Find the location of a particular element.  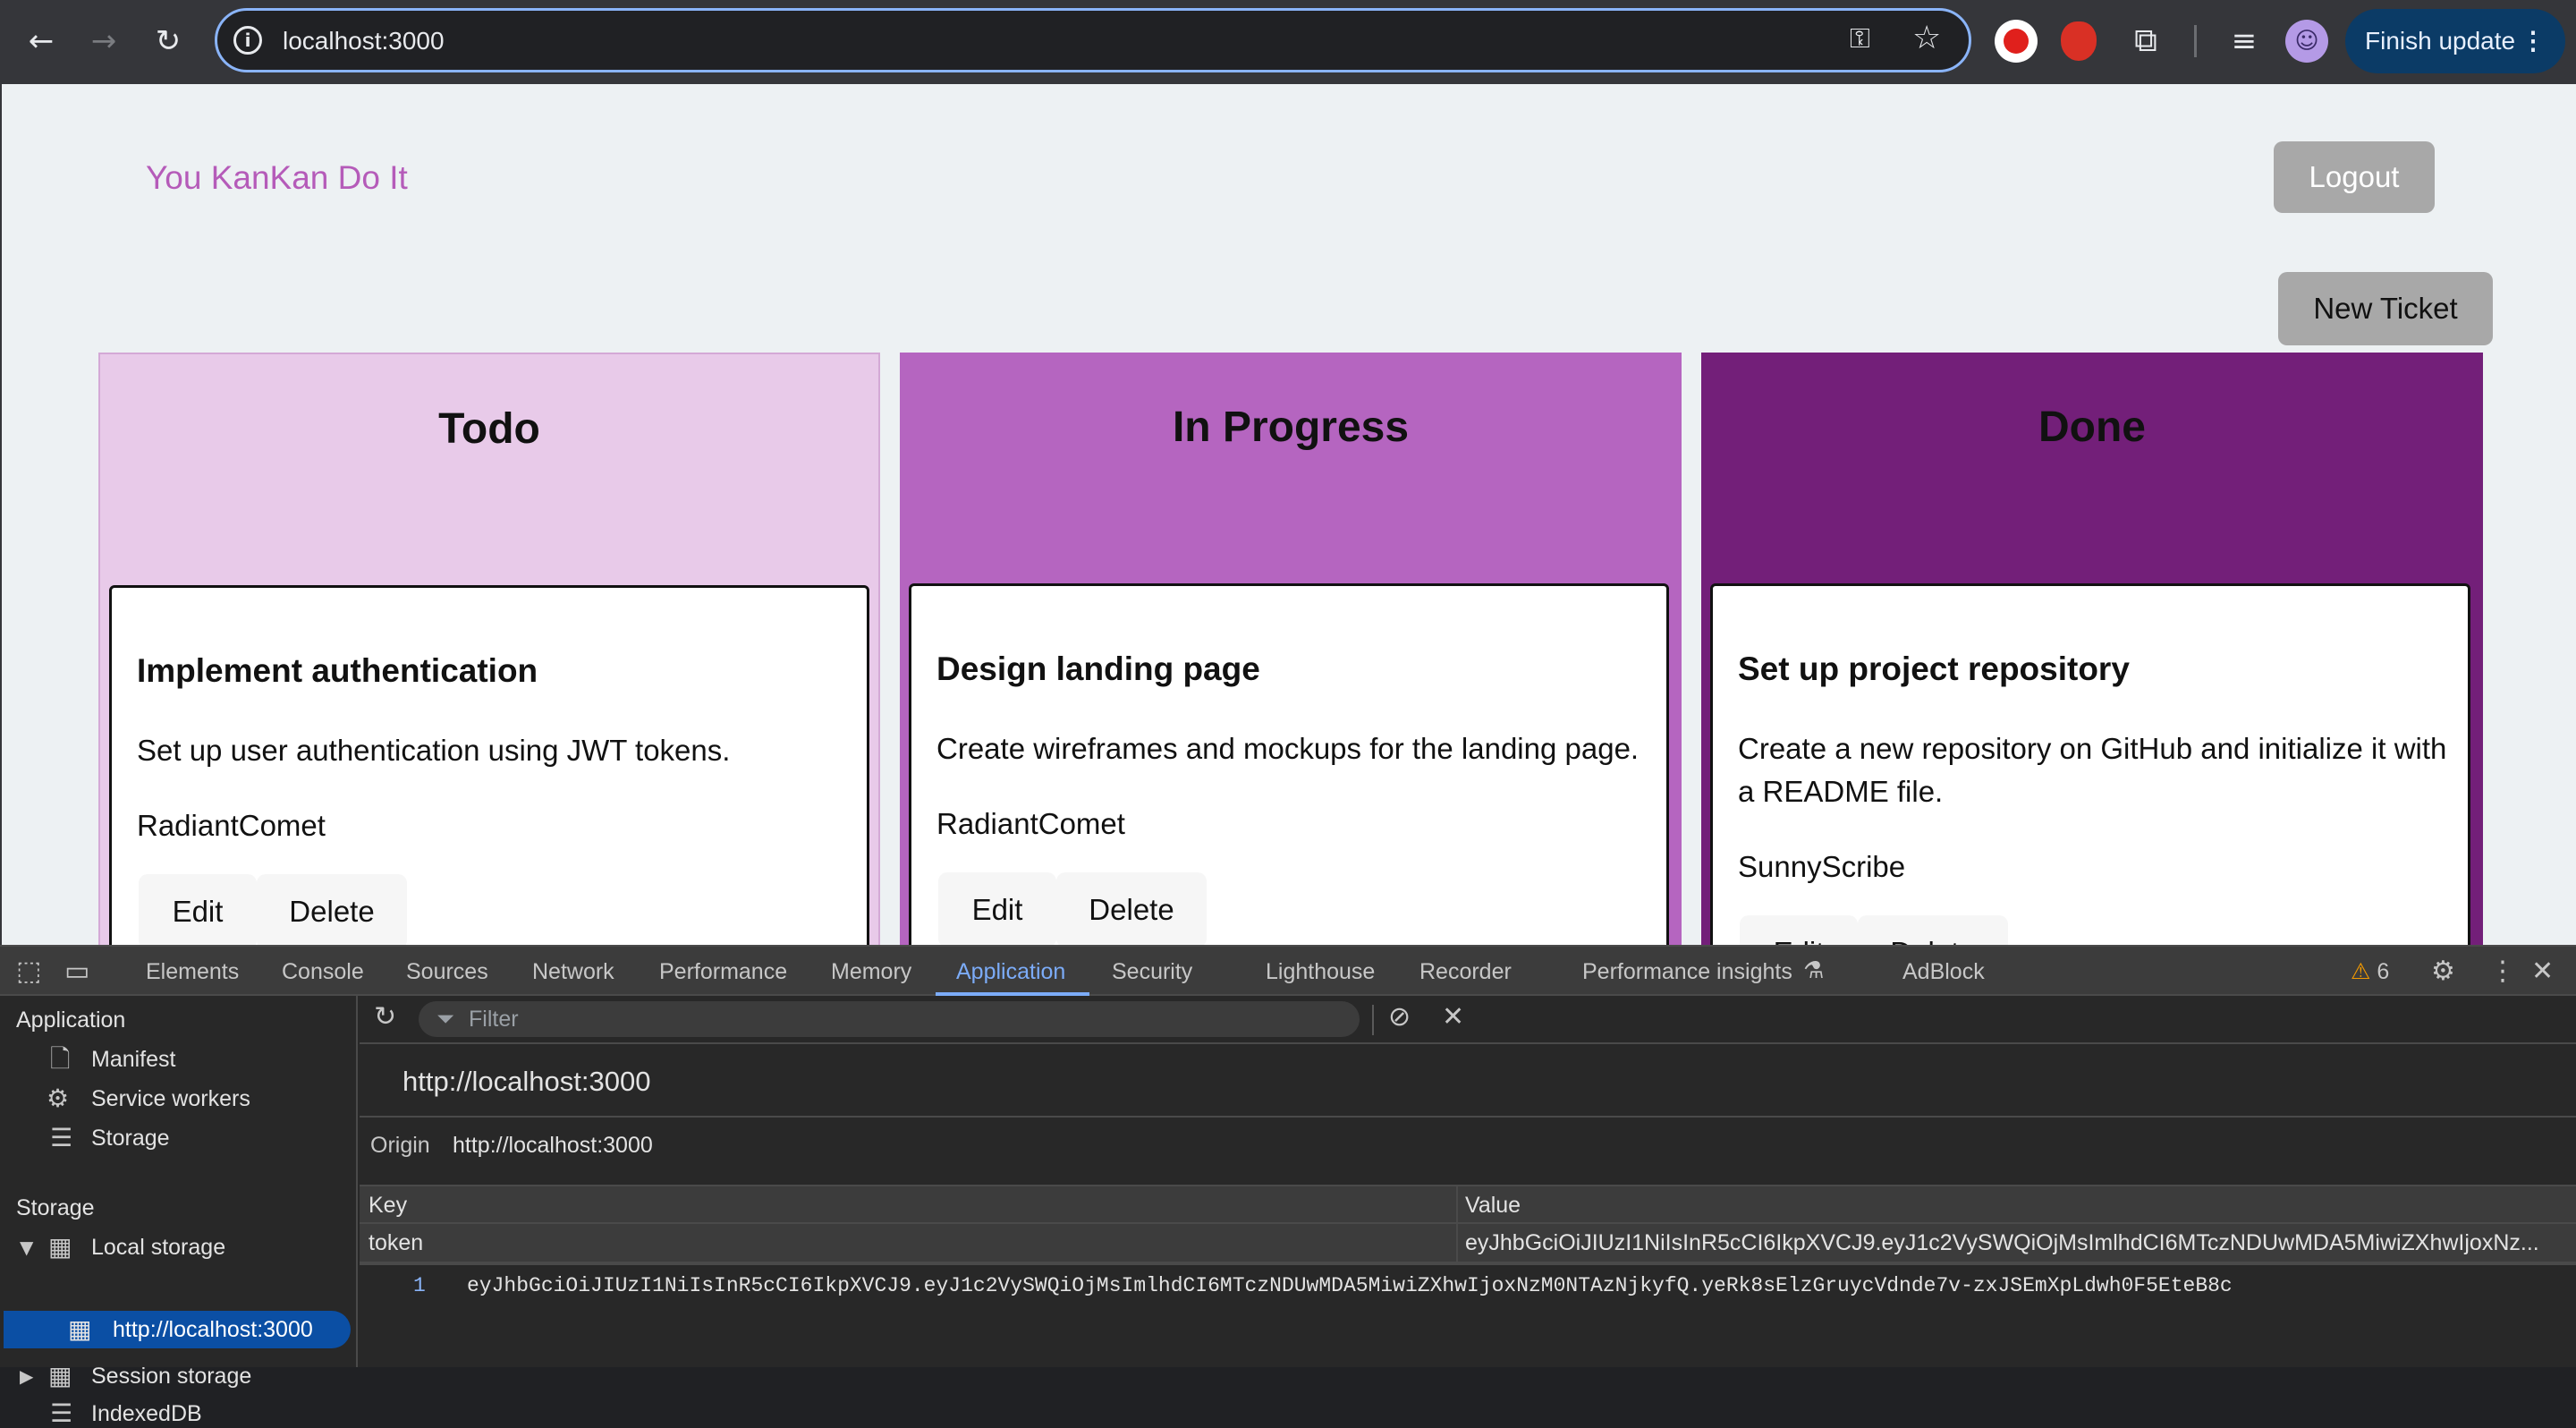

flask-icon: ⚗ is located at coordinates (1814, 971).